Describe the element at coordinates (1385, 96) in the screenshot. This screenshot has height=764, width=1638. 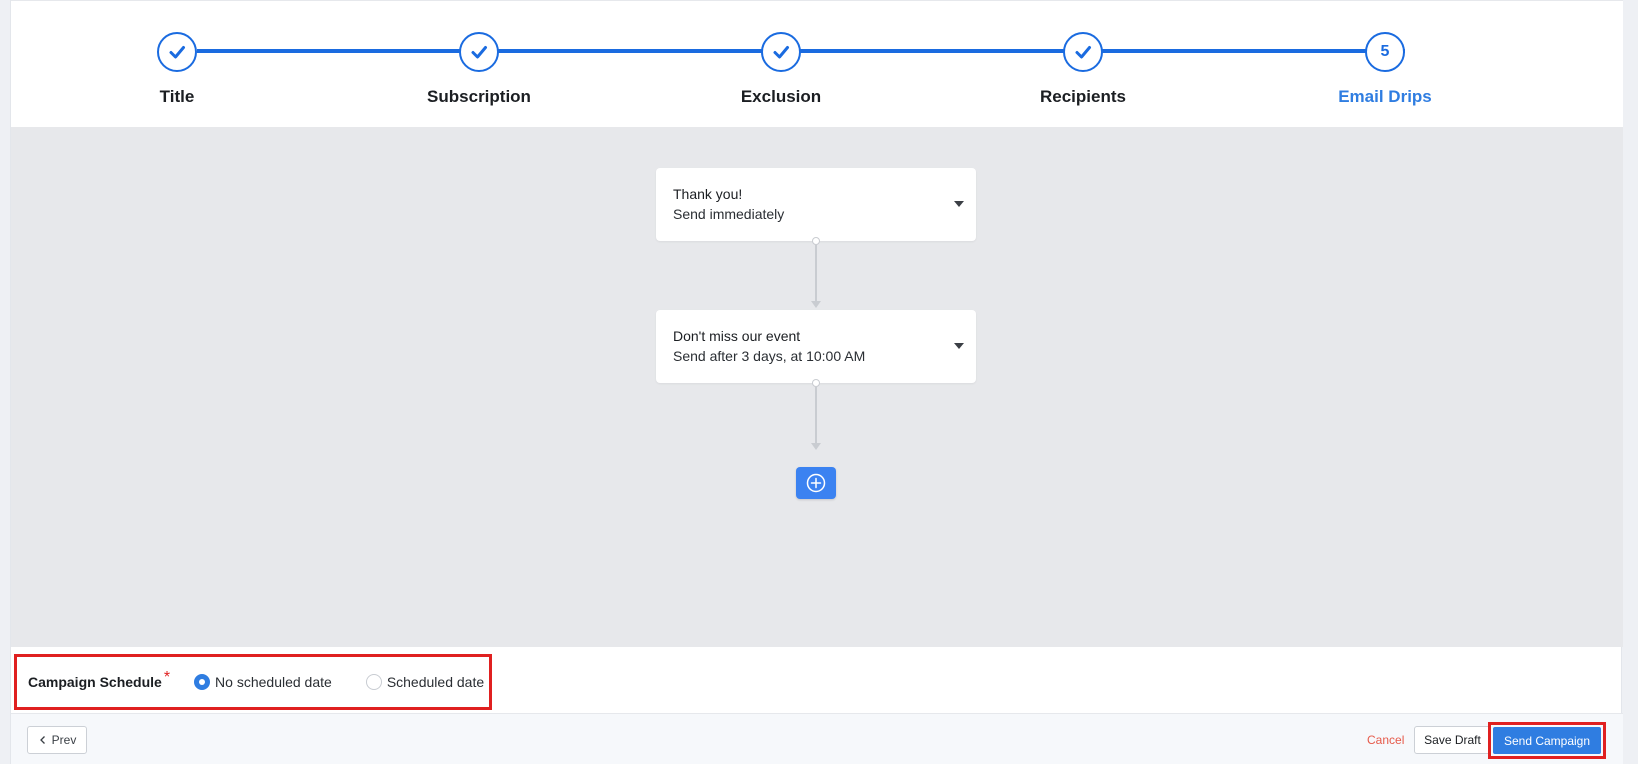
I see `step-label: Email Drips` at that location.